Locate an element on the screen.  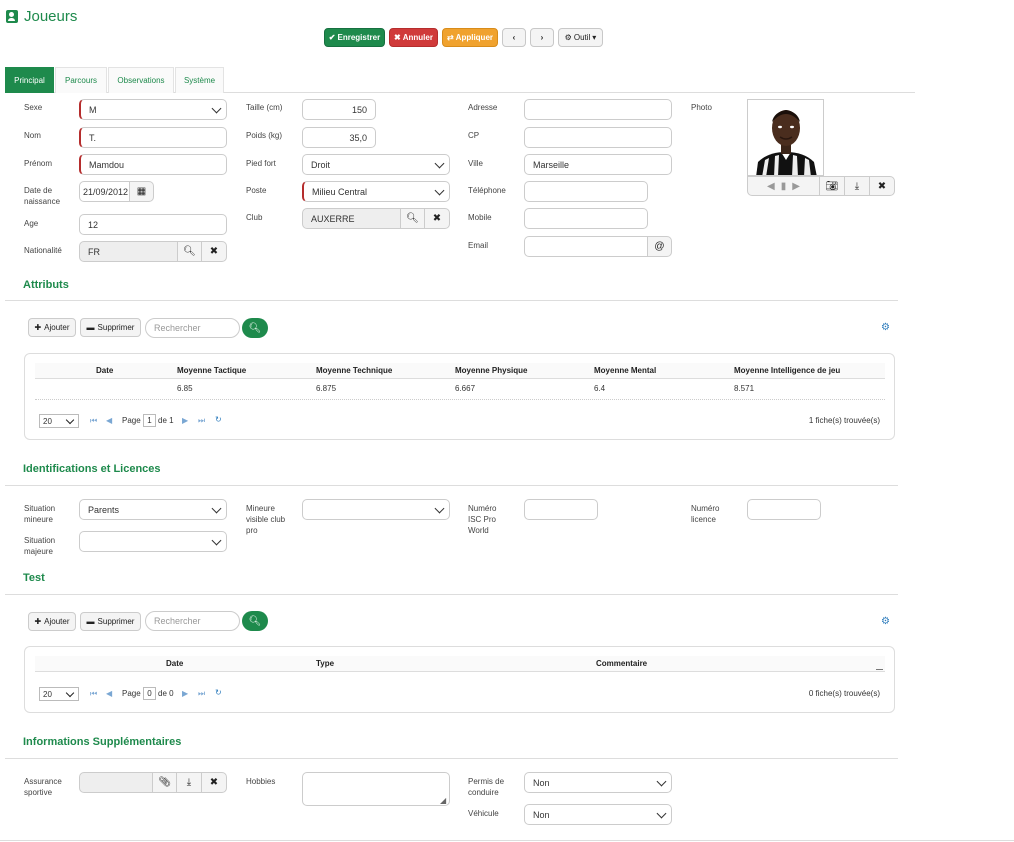
column-header: Moyenne Tactique is located at coordinates (211, 370).